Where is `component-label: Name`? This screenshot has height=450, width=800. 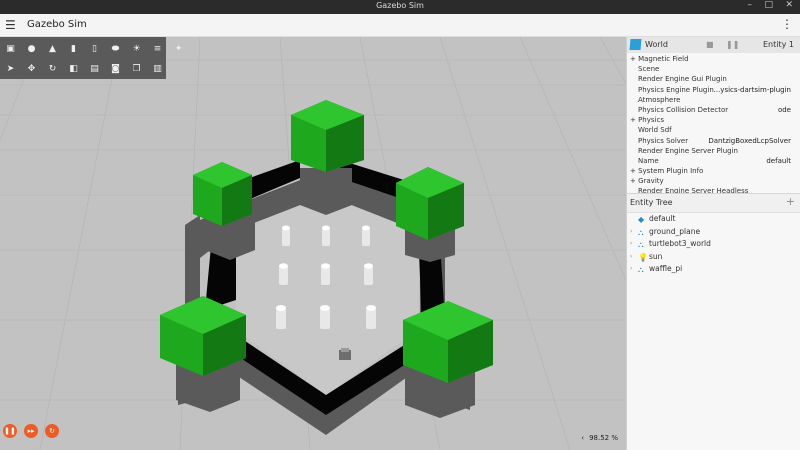 component-label: Name is located at coordinates (648, 160).